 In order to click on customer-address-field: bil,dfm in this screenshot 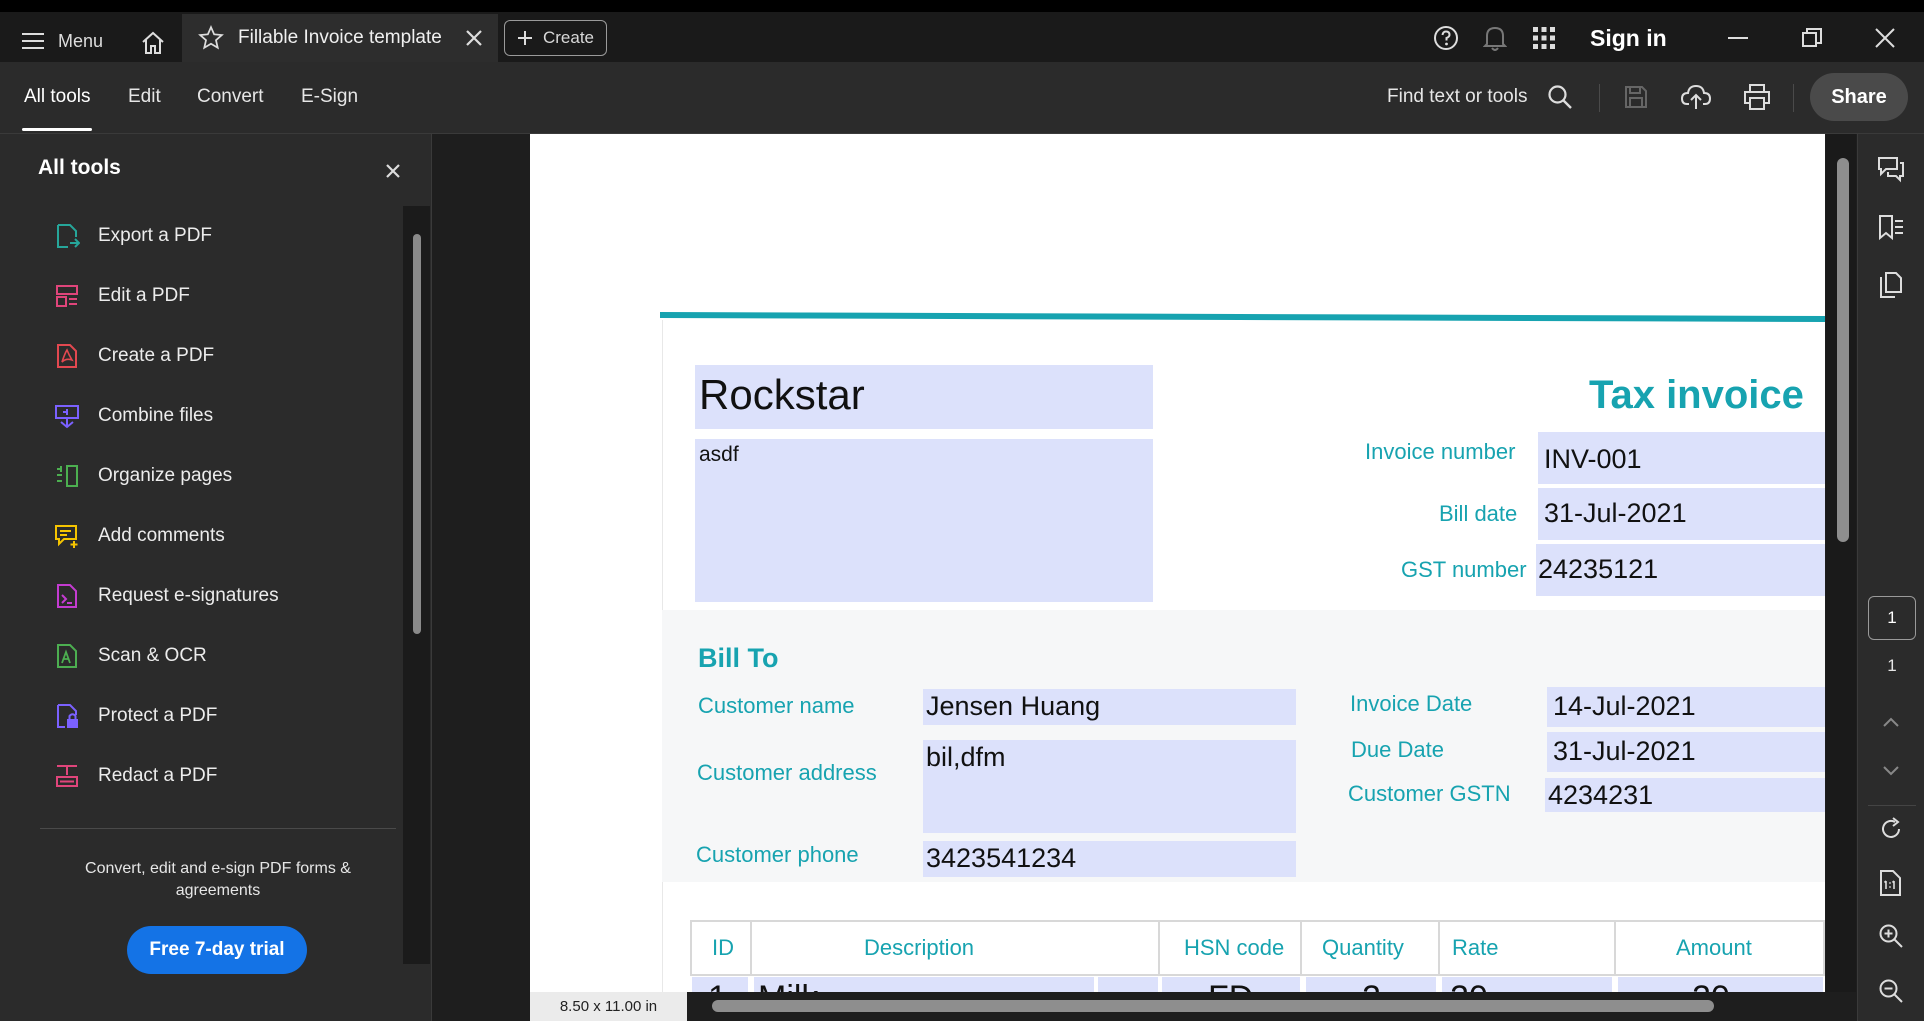, I will do `click(1109, 786)`.